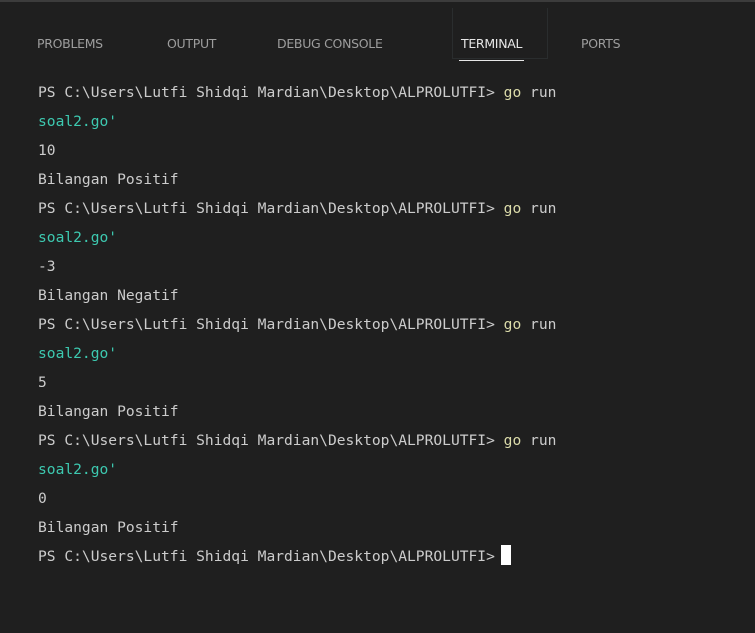  I want to click on program-output-text: Bilangan Negatif, so click(108, 295).